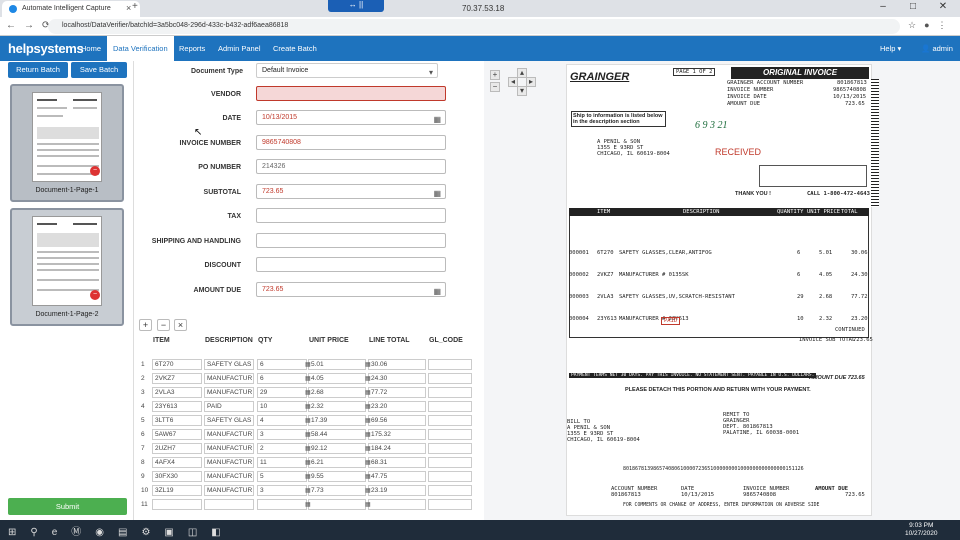 The width and height of the screenshot is (960, 540). Describe the element at coordinates (180, 325) in the screenshot. I see `clear-table-icon: ×` at that location.